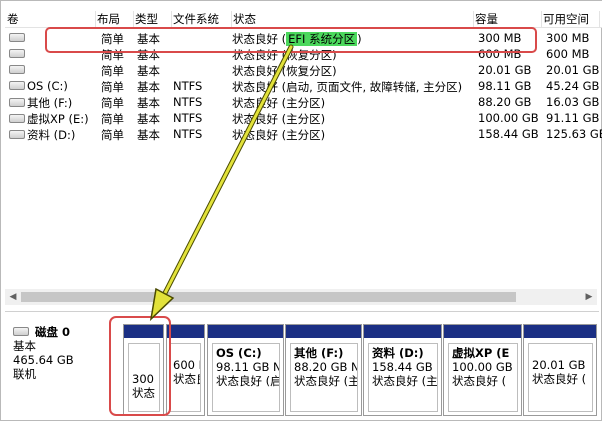 The height and width of the screenshot is (422, 602). What do you see at coordinates (268, 297) in the screenshot?
I see `scrollbar-thumb` at bounding box center [268, 297].